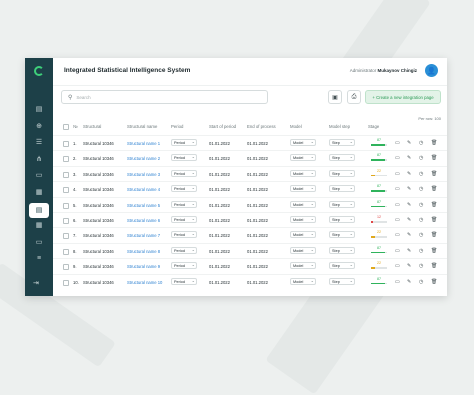 The height and width of the screenshot is (395, 474). Describe the element at coordinates (143, 251) in the screenshot. I see `row-structural-name-link: Structural name 8` at that location.